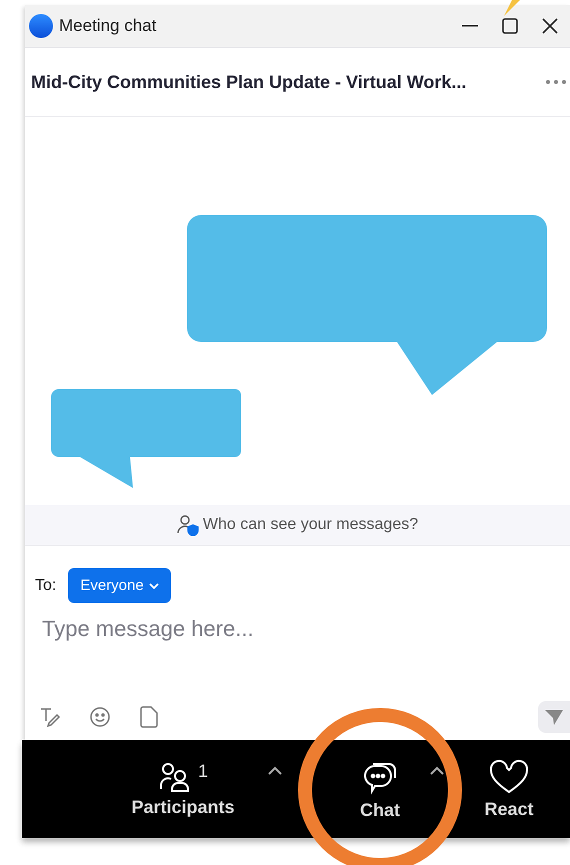  What do you see at coordinates (203, 771) in the screenshot?
I see `participant-count: 1` at bounding box center [203, 771].